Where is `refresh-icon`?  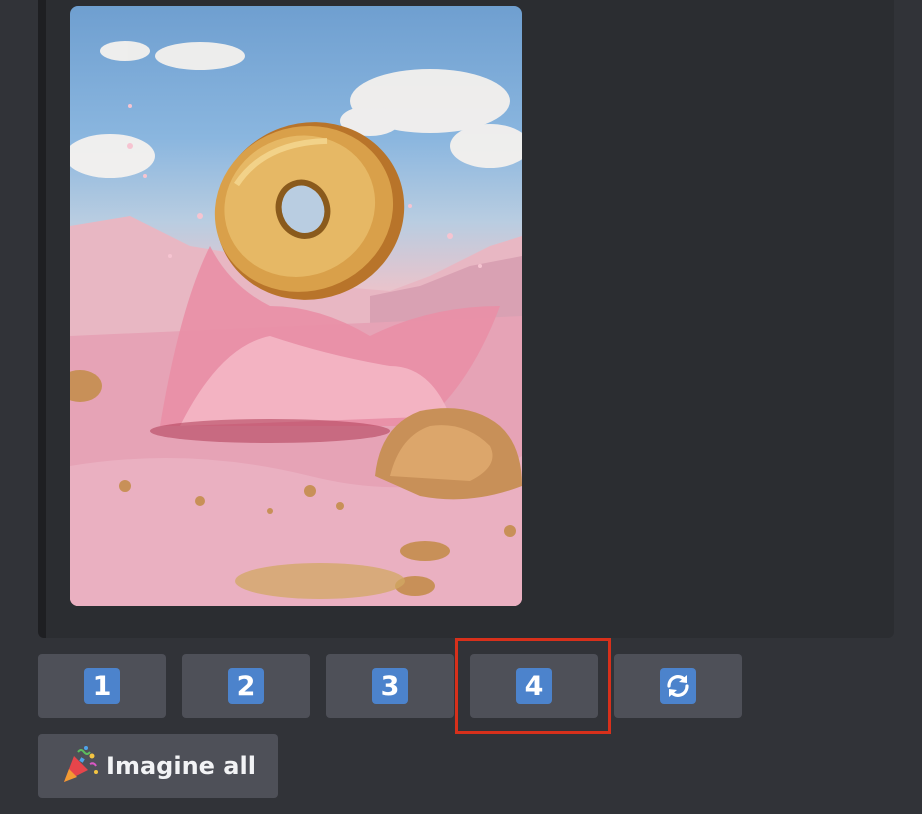
refresh-icon is located at coordinates (678, 686).